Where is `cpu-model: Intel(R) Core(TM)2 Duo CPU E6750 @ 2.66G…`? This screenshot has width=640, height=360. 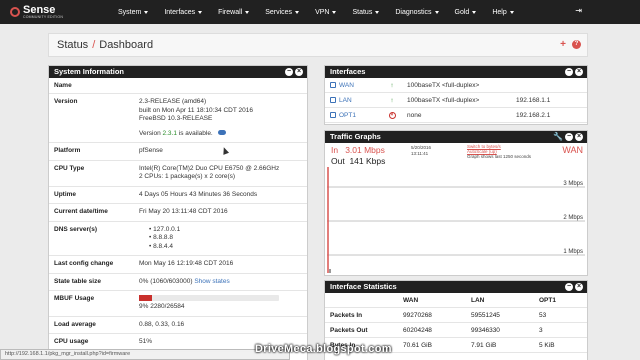
cpu-model: Intel(R) Core(TM)2 Duo CPU E6750 @ 2.66G… is located at coordinates (209, 168).